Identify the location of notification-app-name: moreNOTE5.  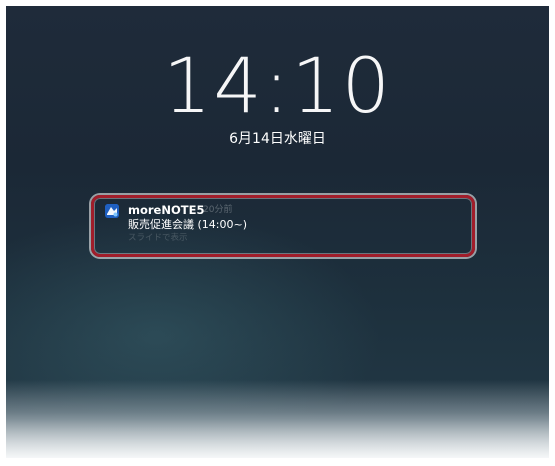
(166, 210).